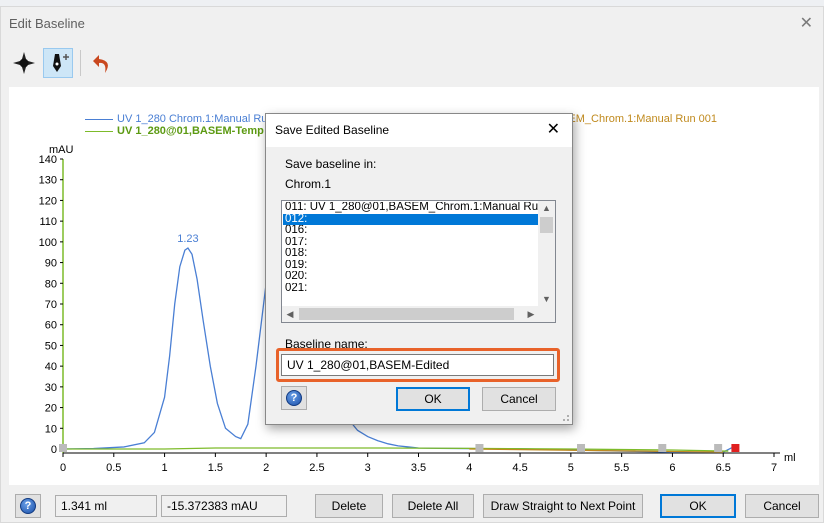 This screenshot has height=523, width=824. I want to click on pen-add-point-icon, so click(58, 63).